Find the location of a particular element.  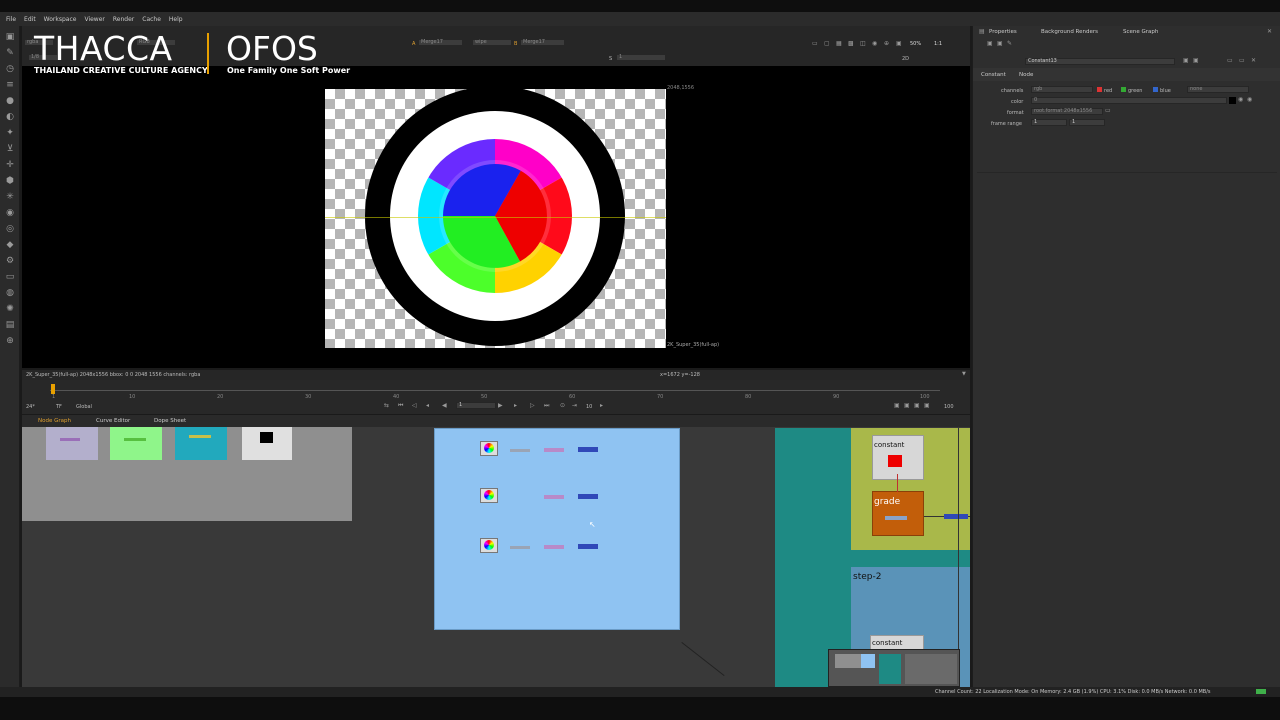

image-tool-icon: ▣ is located at coordinates (10, 37).